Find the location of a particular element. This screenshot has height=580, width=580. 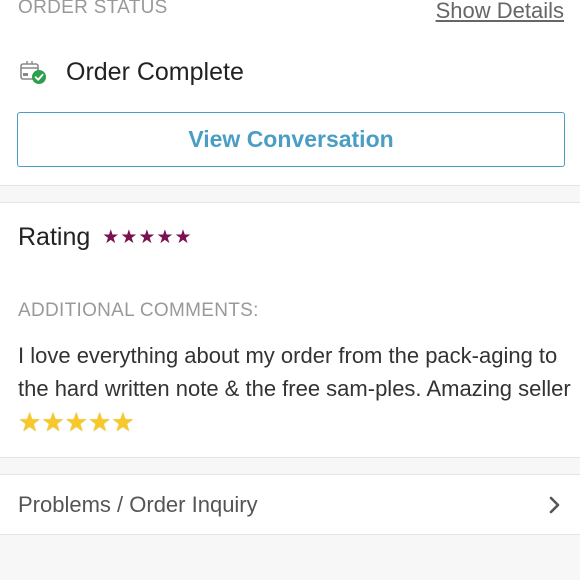

order-status-heading: ORDER STATUS is located at coordinates (93, 9).